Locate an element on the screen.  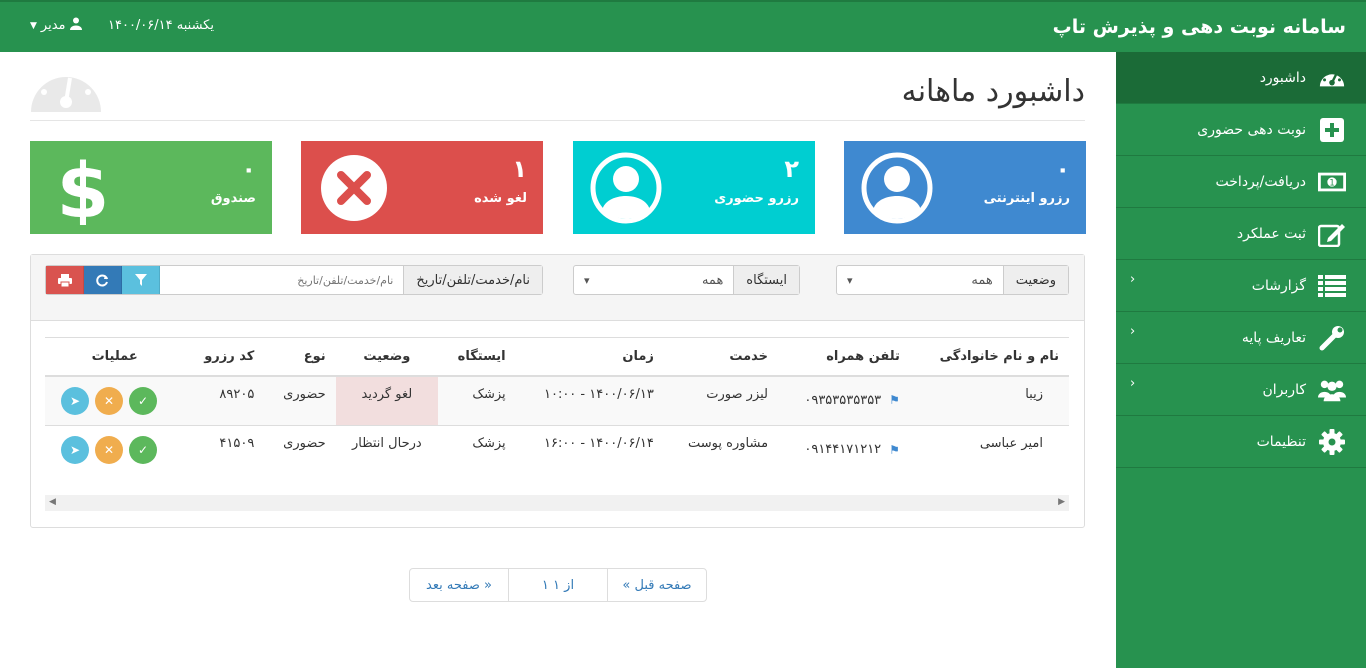
sidebar-item-label: تنظیمات is located at coordinates (1281, 441).